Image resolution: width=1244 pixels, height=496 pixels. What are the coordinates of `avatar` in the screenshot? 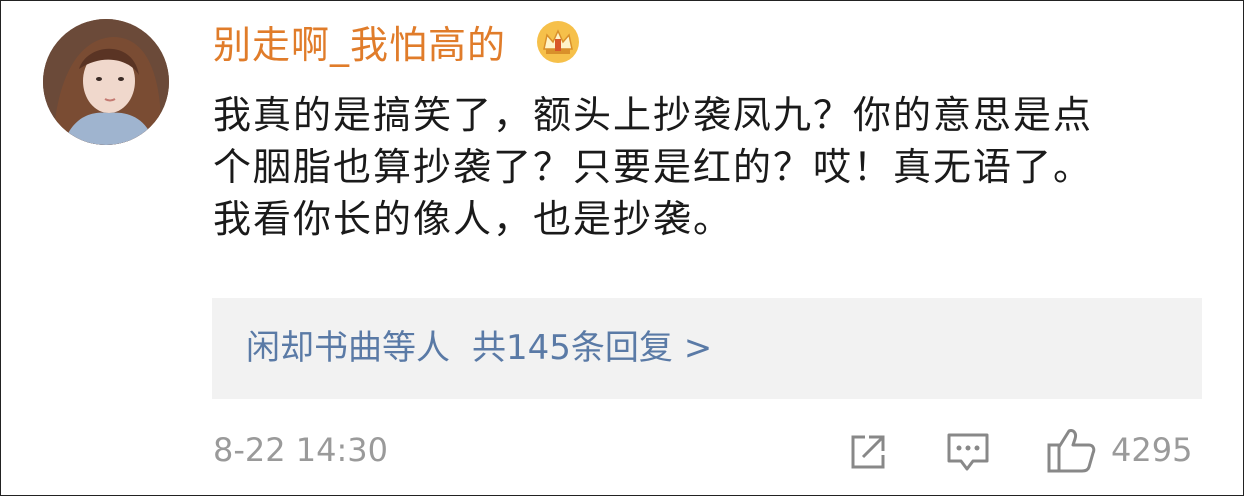 It's located at (106, 82).